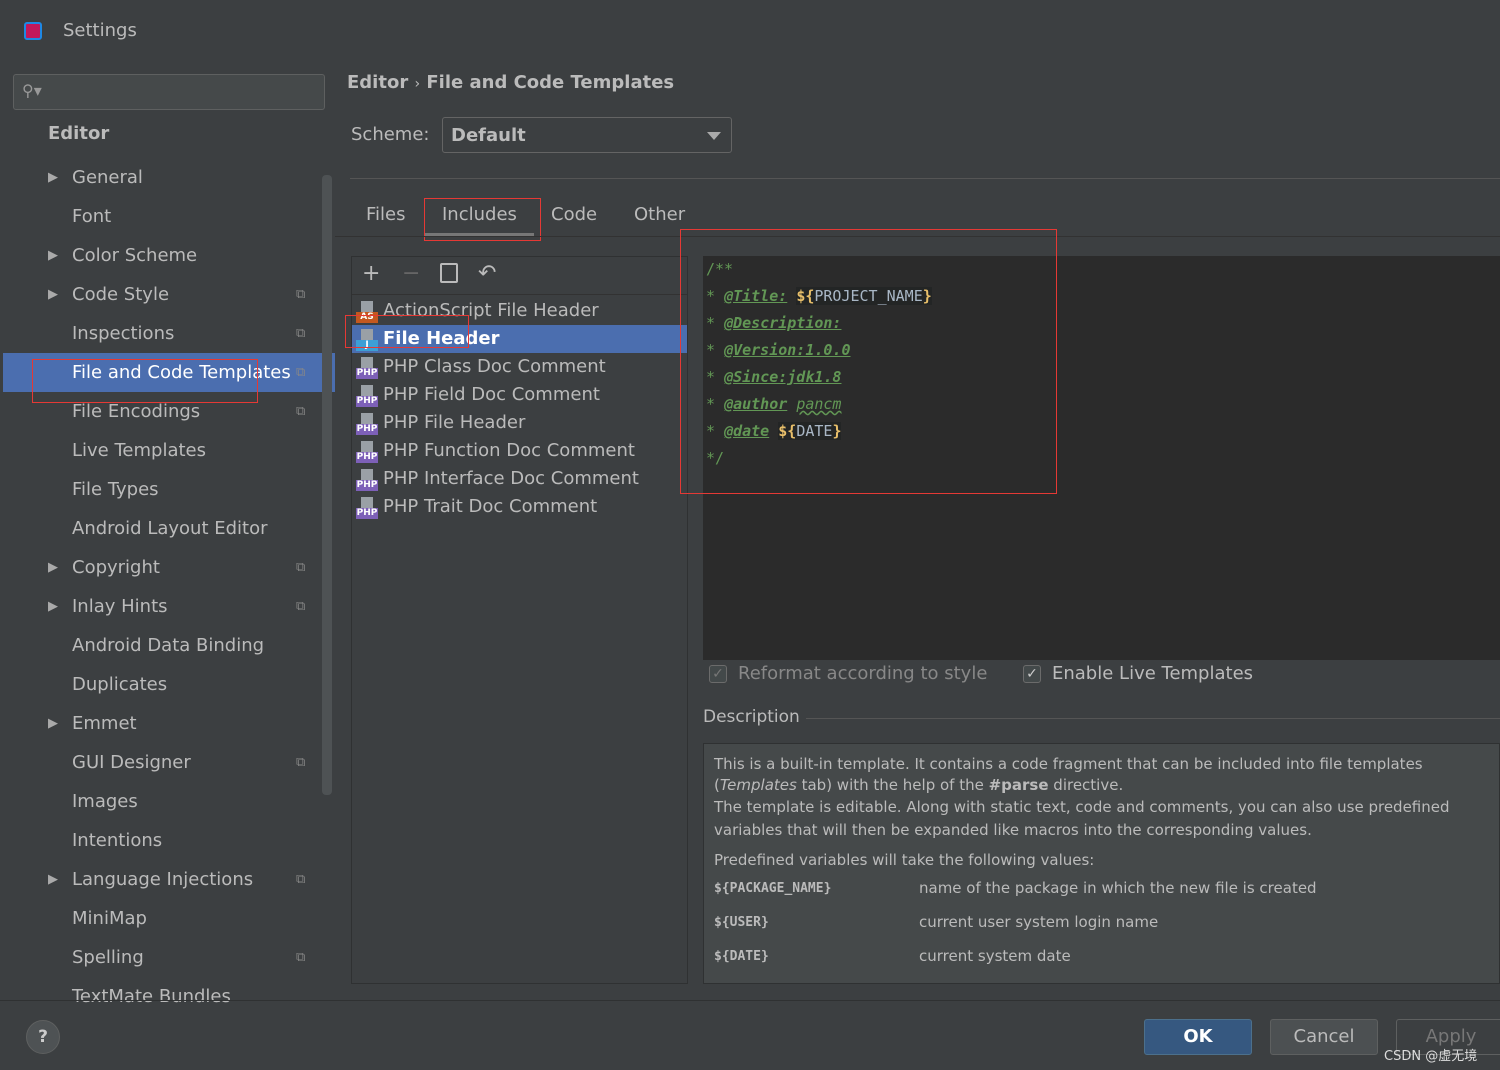 The height and width of the screenshot is (1070, 1500). Describe the element at coordinates (169, 840) in the screenshot. I see `sidebar-item: Intentions` at that location.